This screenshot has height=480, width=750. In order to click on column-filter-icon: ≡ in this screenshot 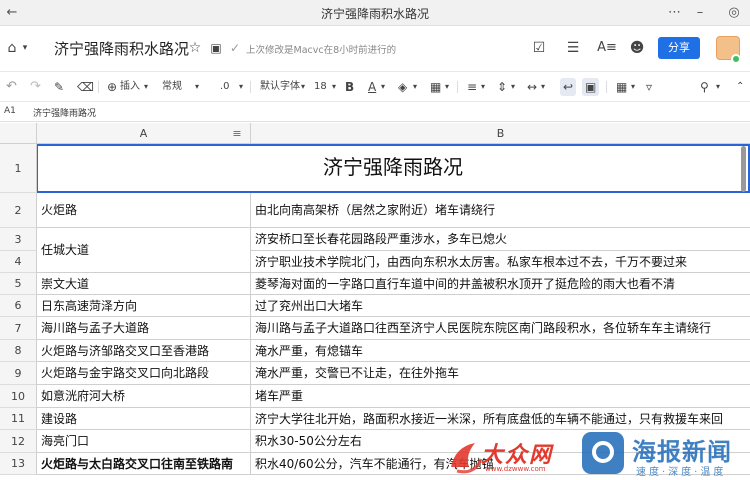, I will do `click(237, 134)`.